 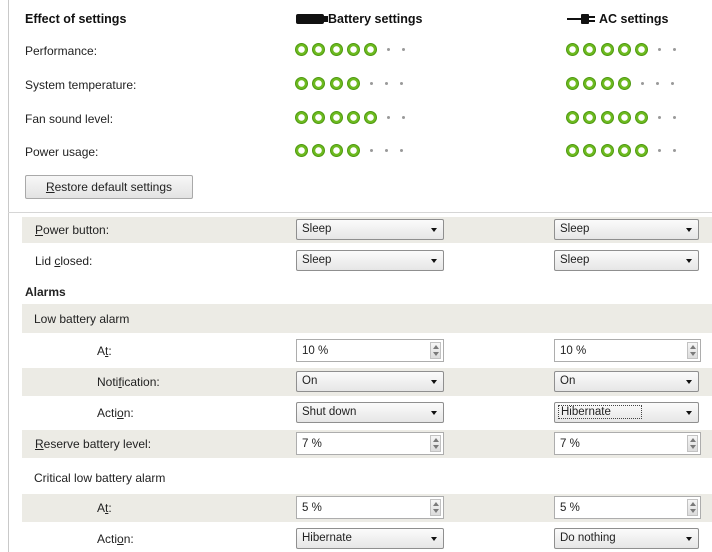 I want to click on low-action-battery-select: Shut down, so click(x=370, y=412).